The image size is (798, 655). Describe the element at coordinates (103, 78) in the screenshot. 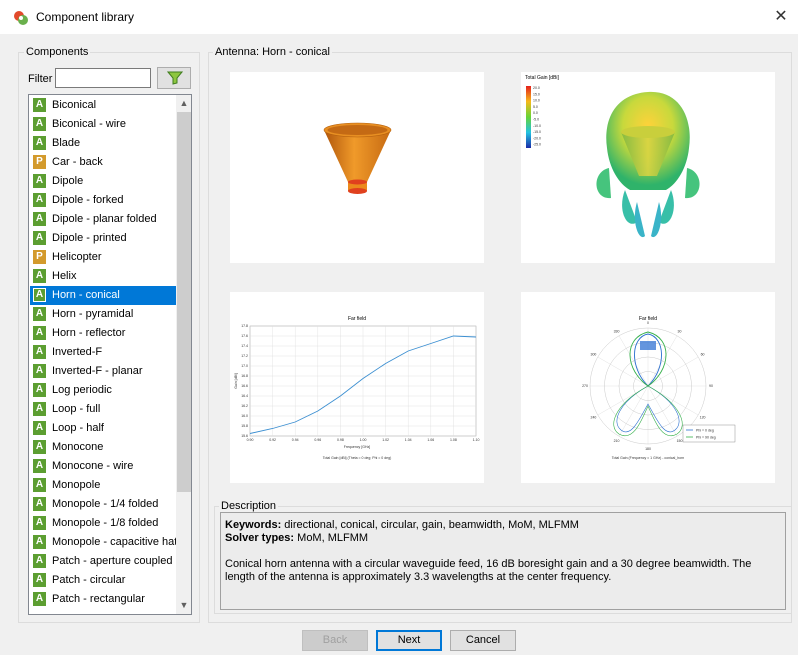

I see `filter-input` at that location.